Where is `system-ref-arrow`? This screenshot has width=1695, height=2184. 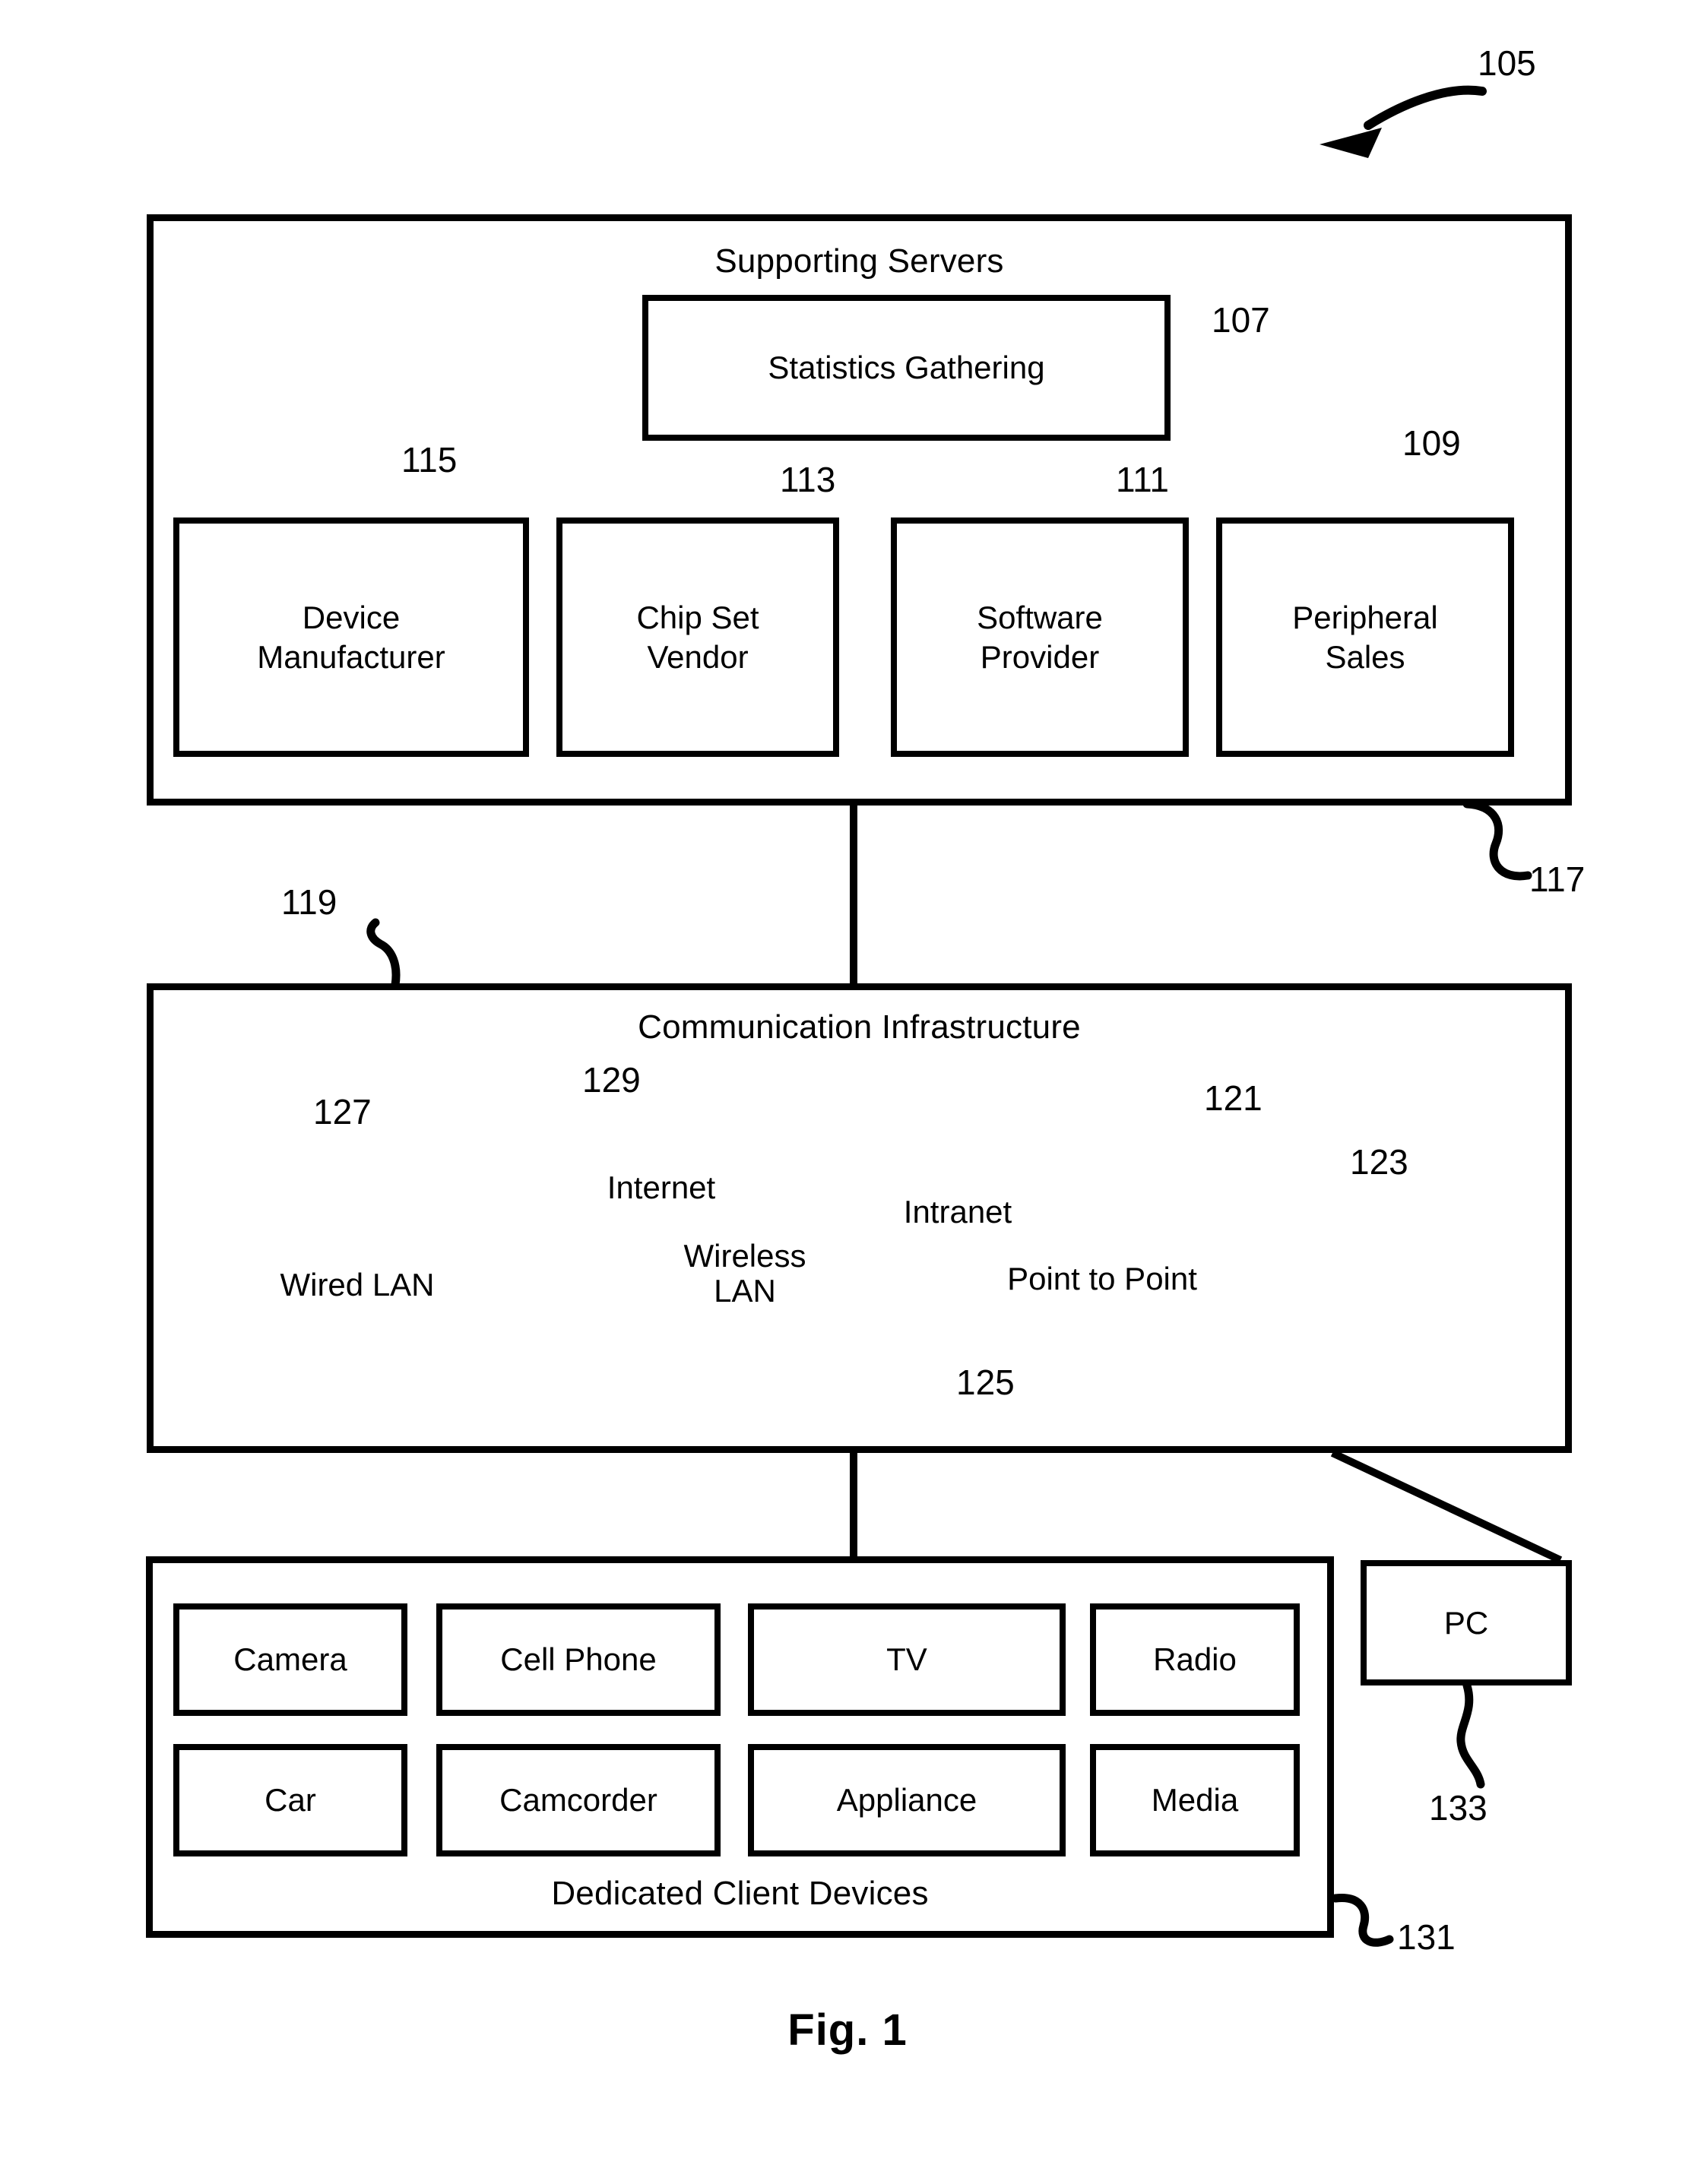
system-ref-arrow is located at coordinates (1403, 122).